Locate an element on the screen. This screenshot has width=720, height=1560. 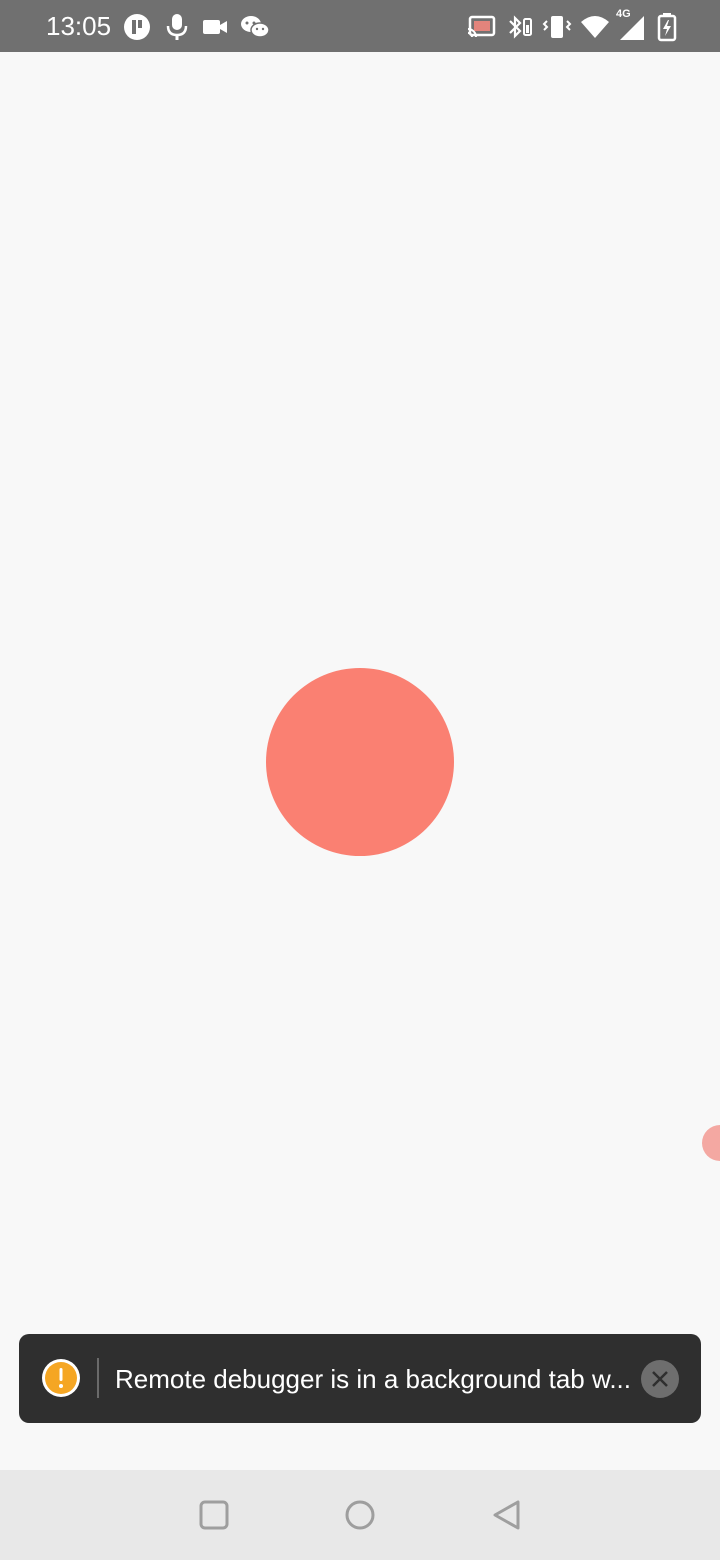
microphone-icon is located at coordinates (177, 27).